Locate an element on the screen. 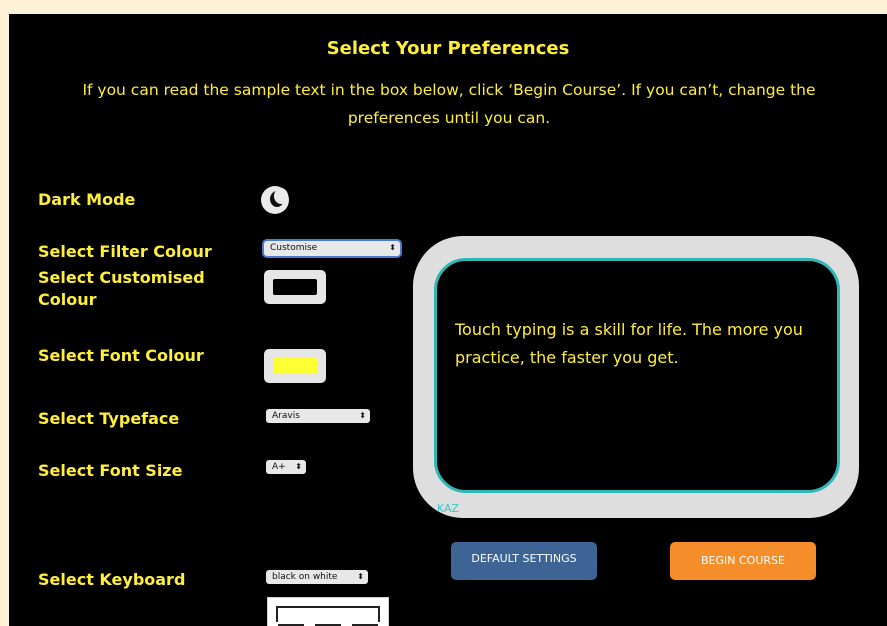  filter-colour-label: Select Filter Colour is located at coordinates (125, 251).